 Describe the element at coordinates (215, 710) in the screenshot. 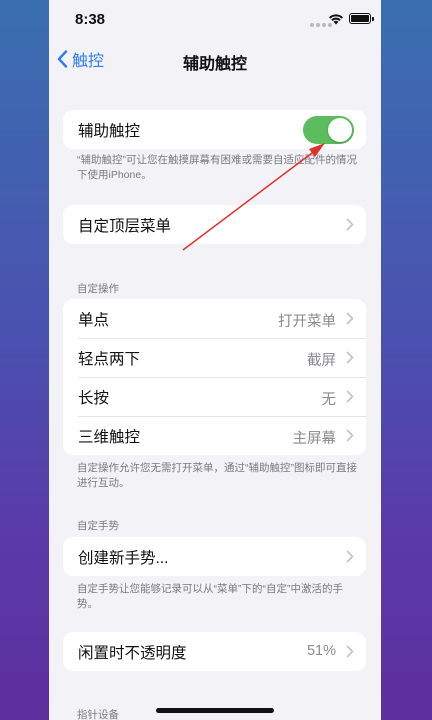

I see `home-indicator` at that location.